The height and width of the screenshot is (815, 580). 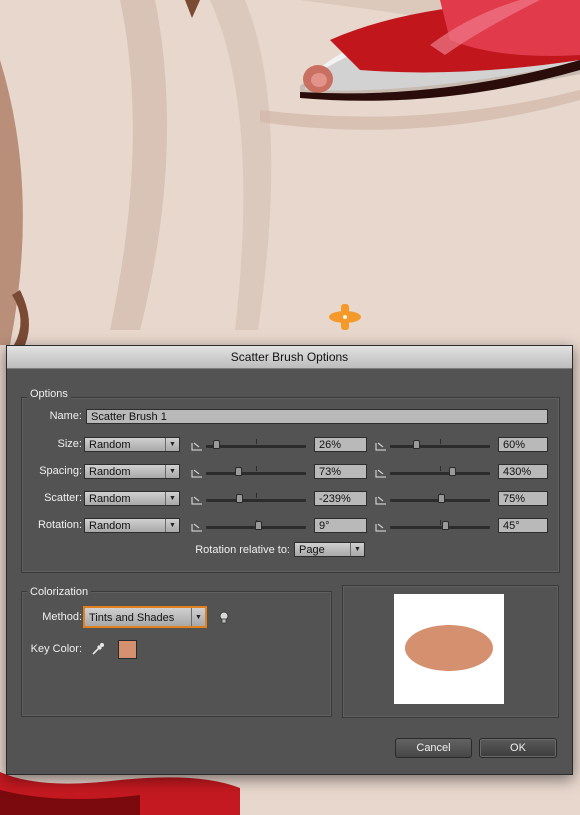 What do you see at coordinates (523, 444) in the screenshot?
I see `max-value-field: 60%` at bounding box center [523, 444].